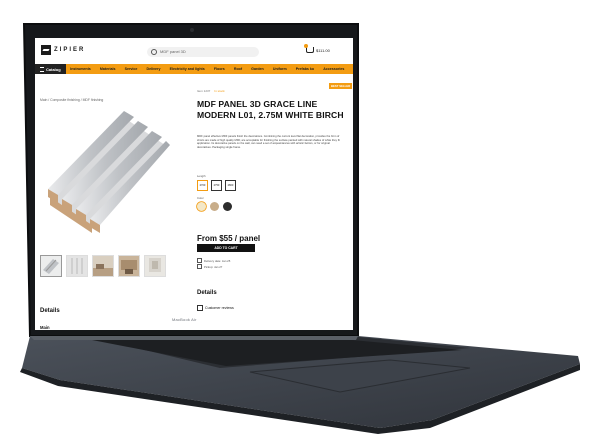 The width and height of the screenshot is (598, 444). I want to click on product-main-image, so click(105, 177).